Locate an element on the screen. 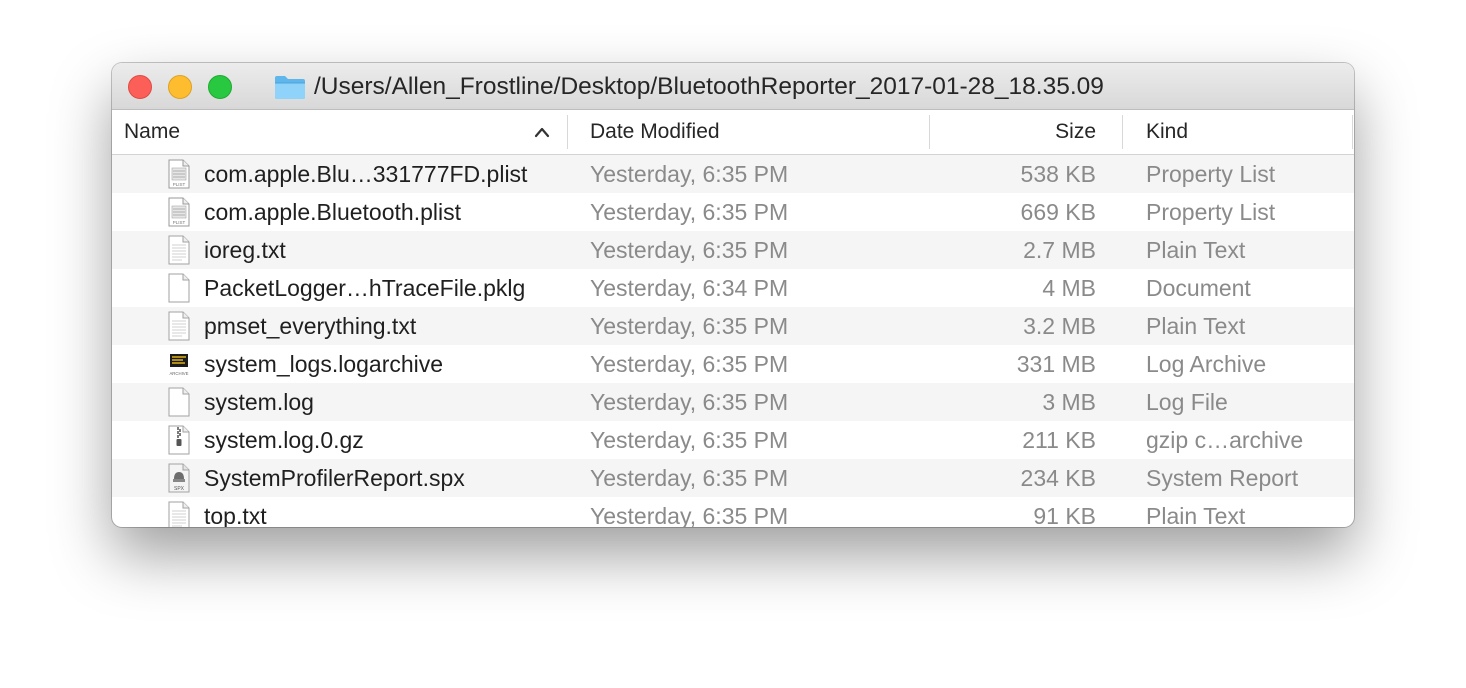 This screenshot has width=1466, height=688. file-name: ioreg.txt is located at coordinates (245, 250).